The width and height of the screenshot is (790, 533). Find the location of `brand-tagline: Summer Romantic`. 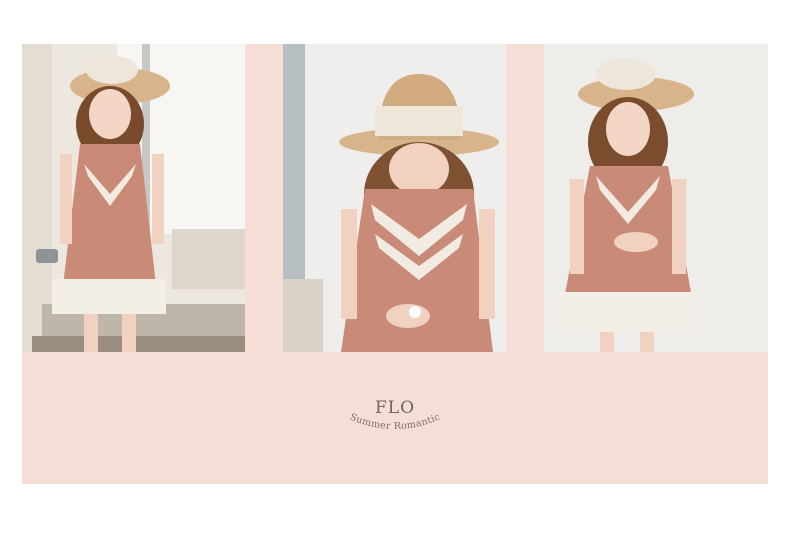

brand-tagline: Summer Romantic is located at coordinates (395, 422).